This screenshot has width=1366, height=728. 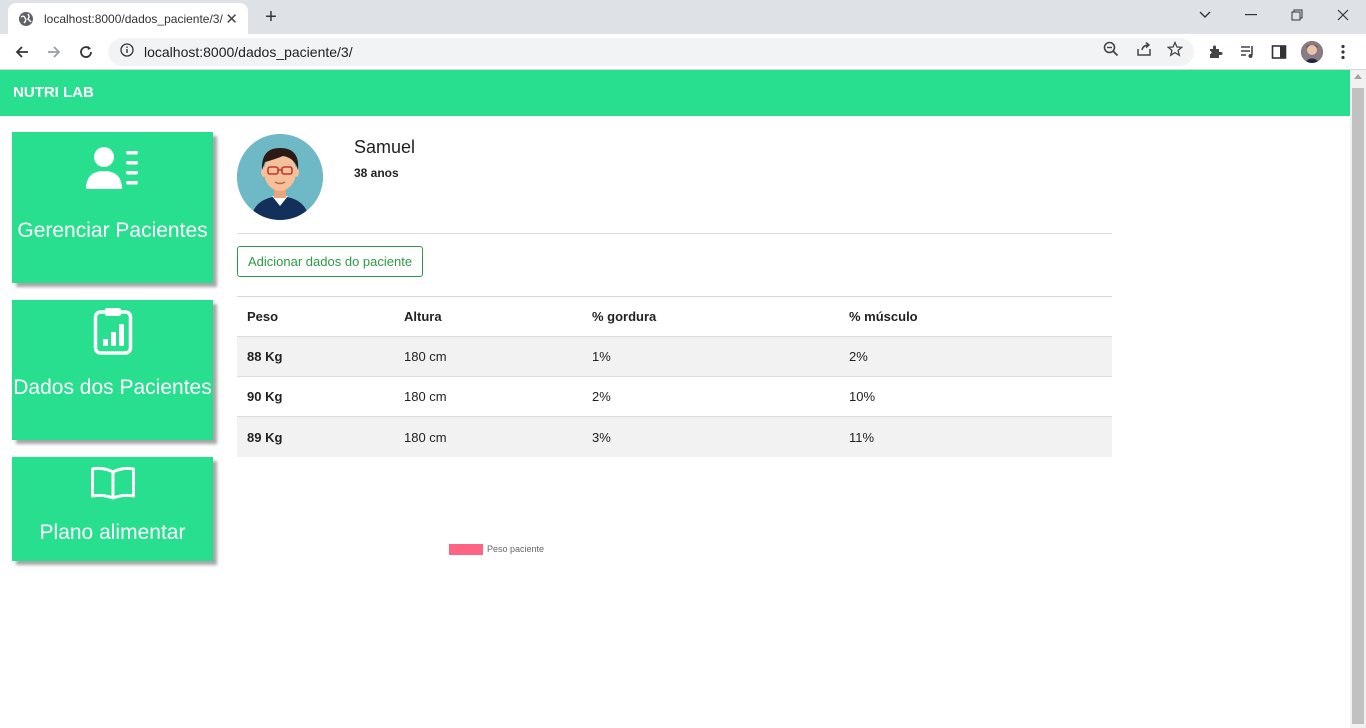 What do you see at coordinates (127, 52) in the screenshot?
I see `info-icon` at bounding box center [127, 52].